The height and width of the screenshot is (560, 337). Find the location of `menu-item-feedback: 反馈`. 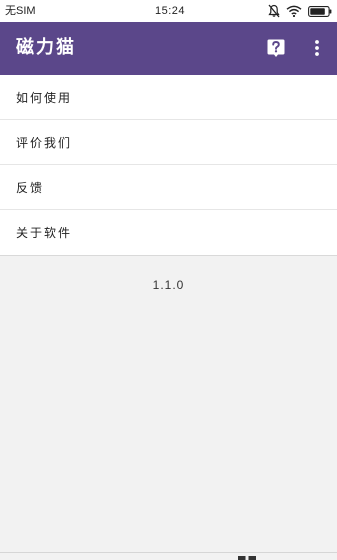

menu-item-feedback: 反馈 is located at coordinates (168, 187).